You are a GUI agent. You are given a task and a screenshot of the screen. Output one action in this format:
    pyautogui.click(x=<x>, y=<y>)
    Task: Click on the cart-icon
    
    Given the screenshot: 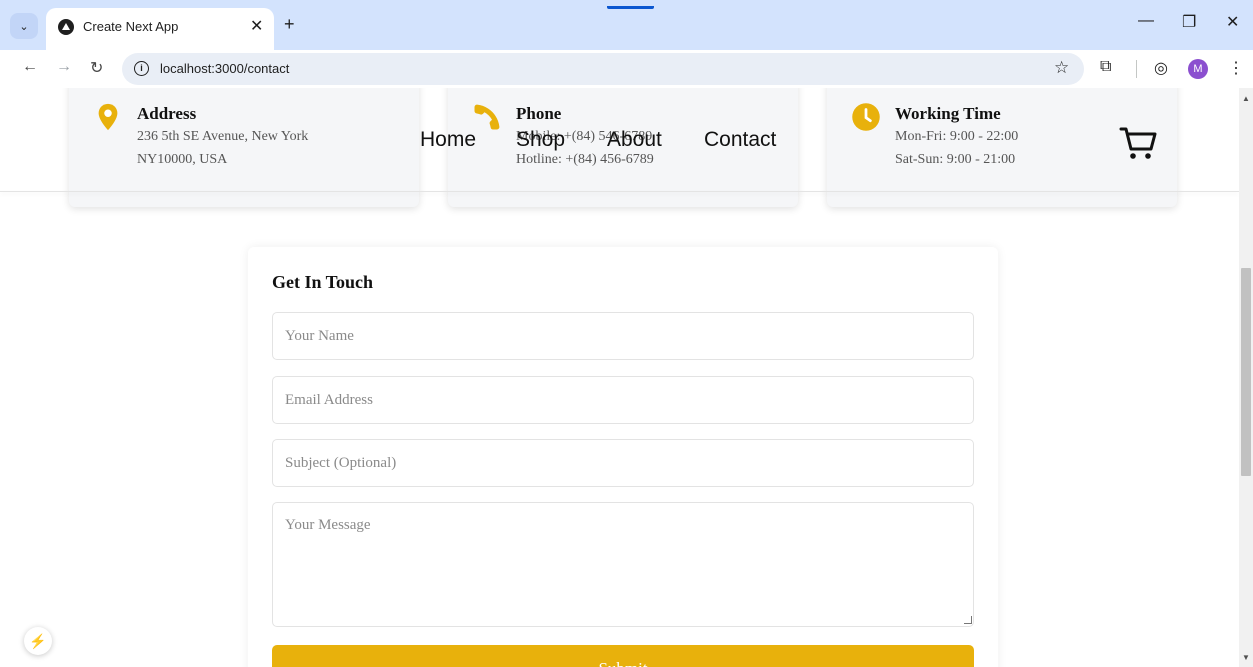 What is the action you would take?
    pyautogui.click(x=1138, y=143)
    